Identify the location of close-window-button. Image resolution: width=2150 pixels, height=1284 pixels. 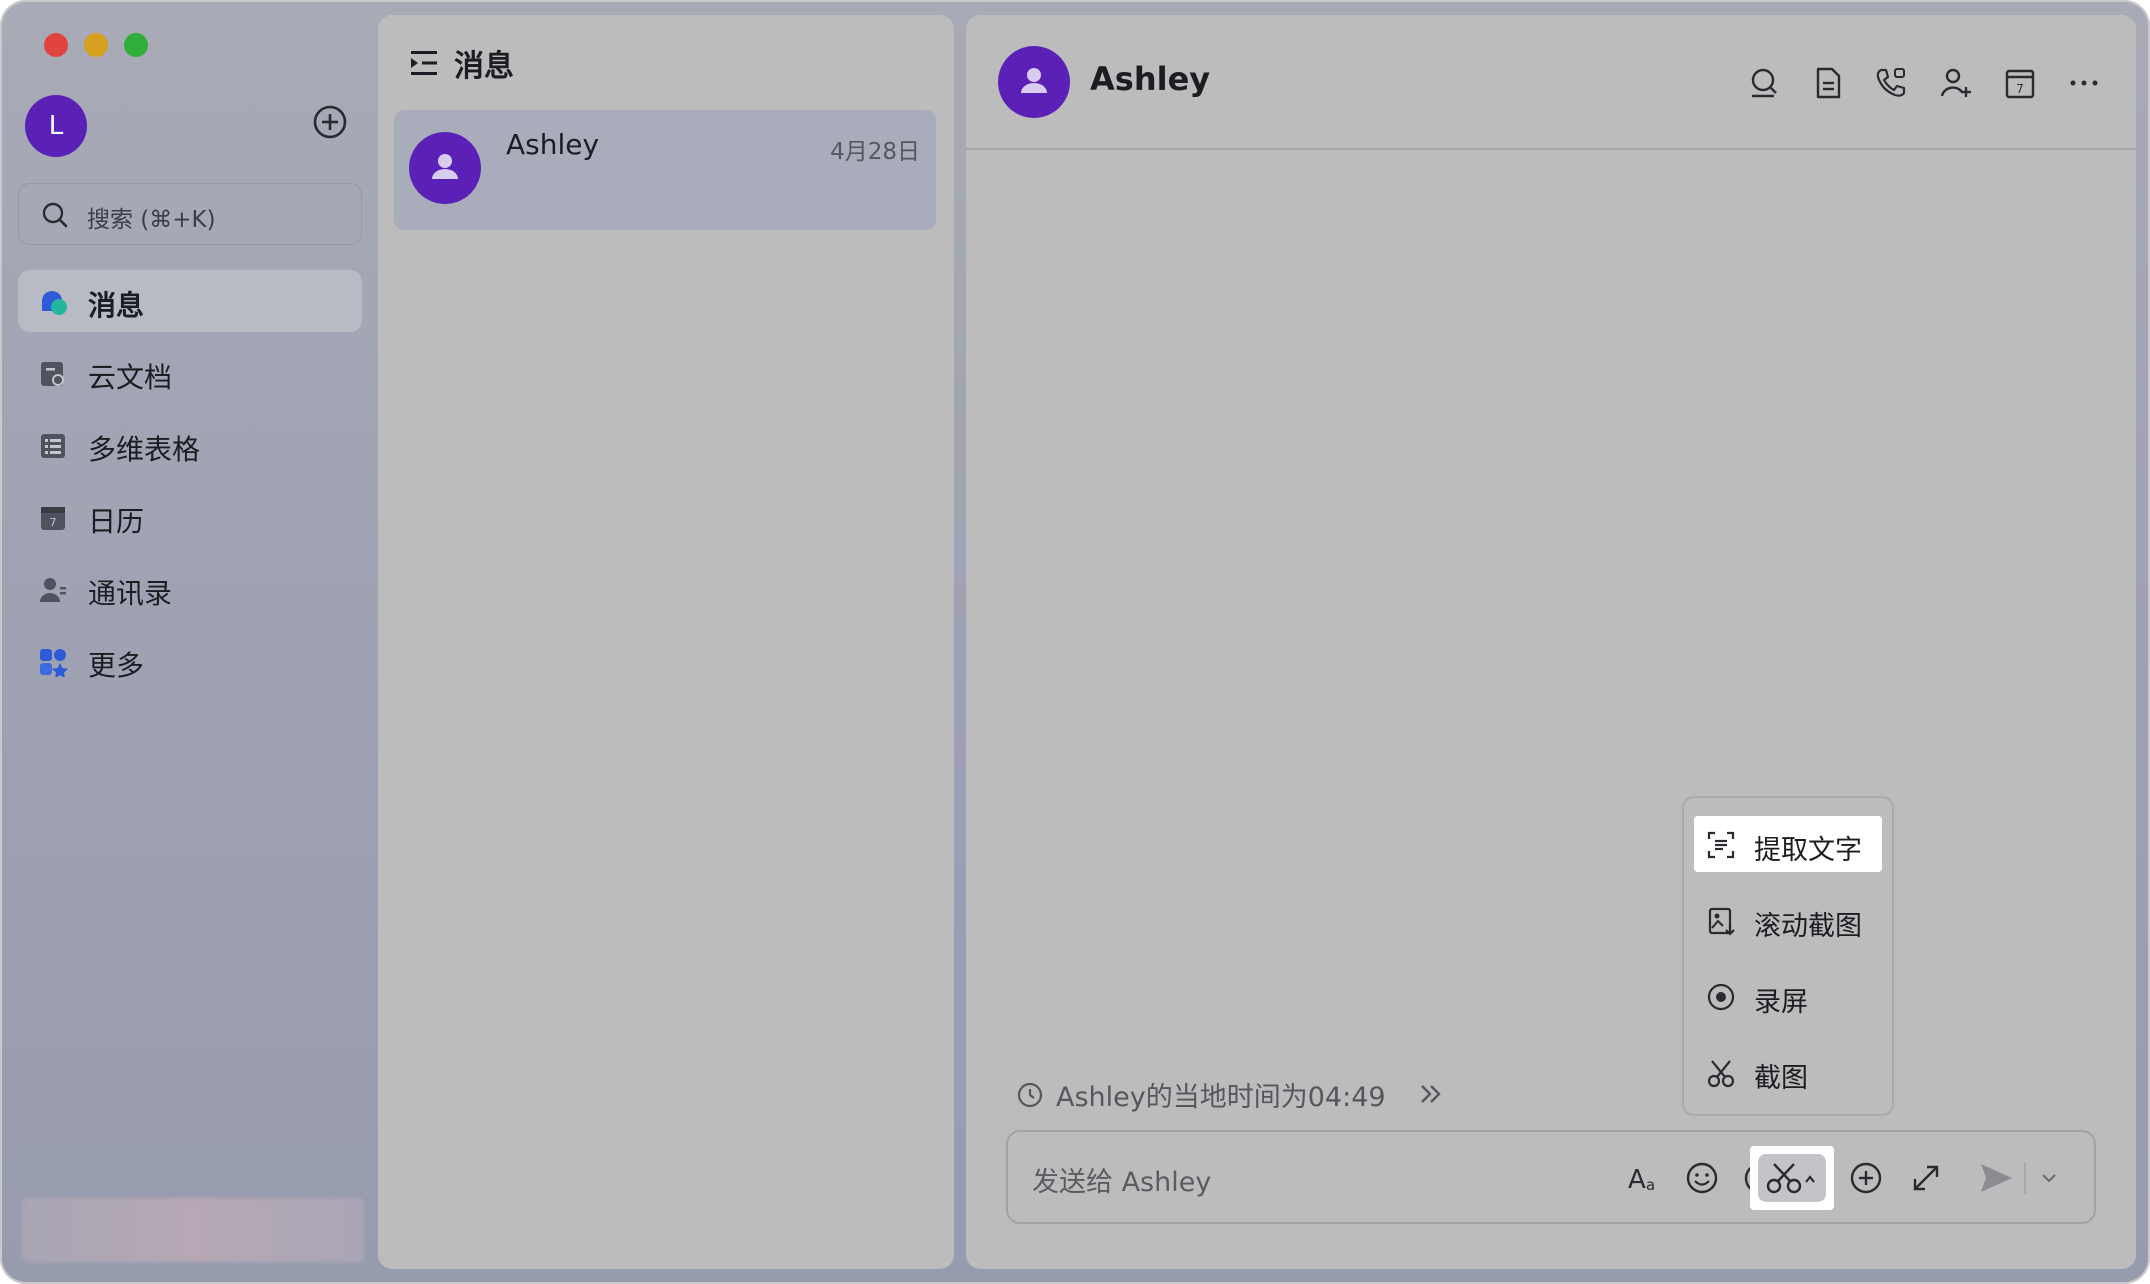
(56, 45).